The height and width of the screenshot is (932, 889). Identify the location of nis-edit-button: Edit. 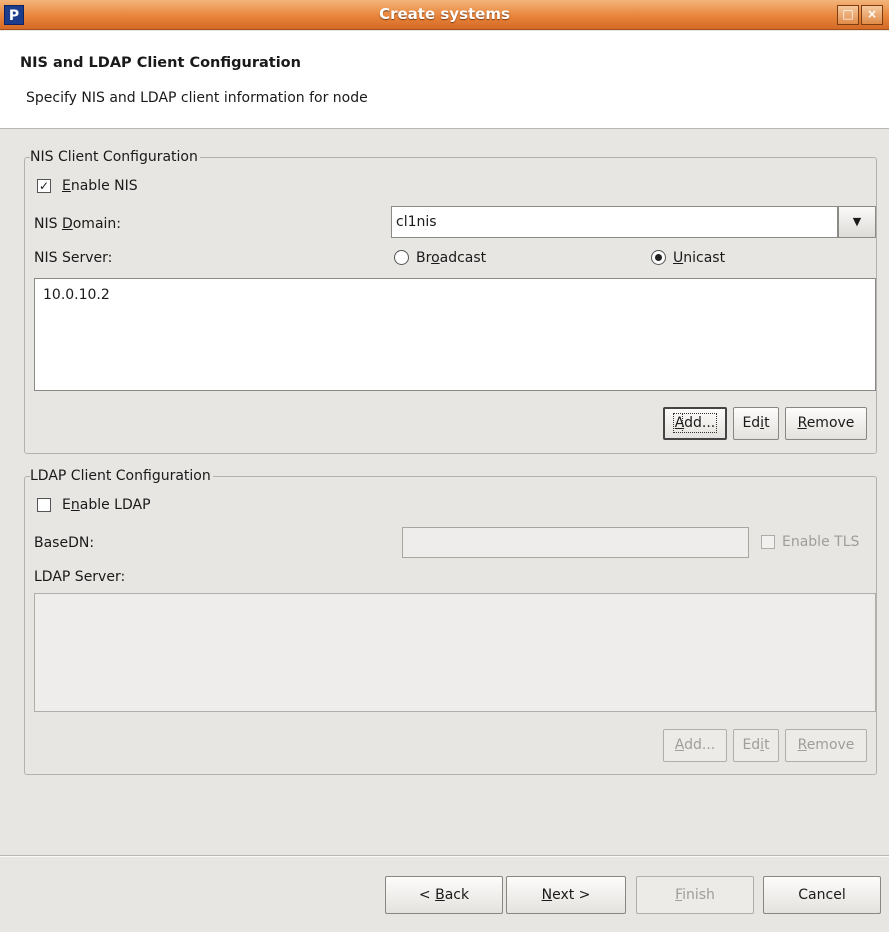
(756, 423).